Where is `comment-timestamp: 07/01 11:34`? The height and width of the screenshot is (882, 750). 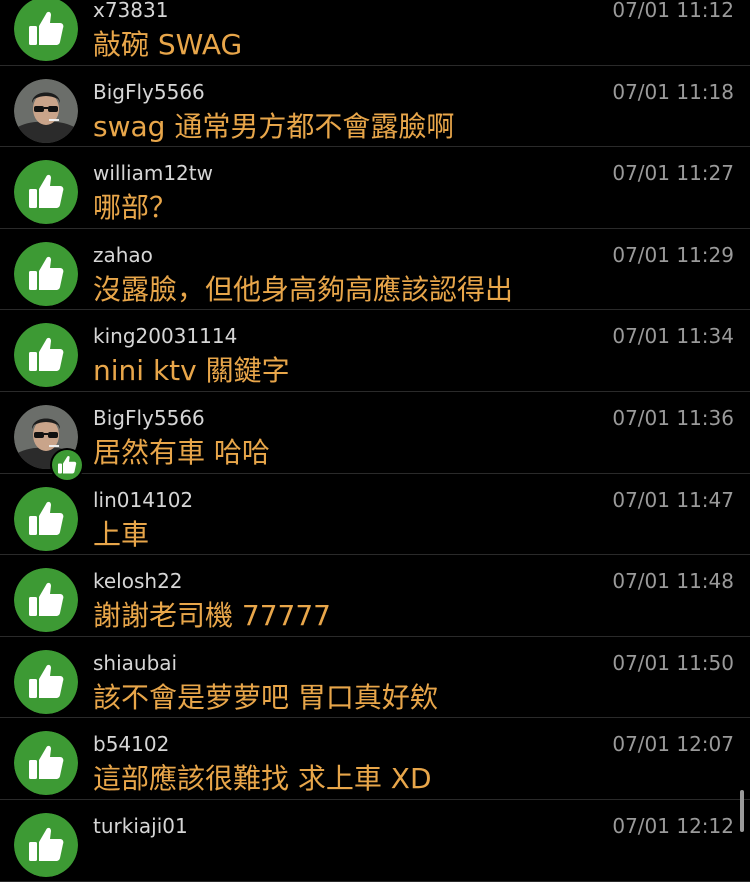 comment-timestamp: 07/01 11:34 is located at coordinates (673, 336).